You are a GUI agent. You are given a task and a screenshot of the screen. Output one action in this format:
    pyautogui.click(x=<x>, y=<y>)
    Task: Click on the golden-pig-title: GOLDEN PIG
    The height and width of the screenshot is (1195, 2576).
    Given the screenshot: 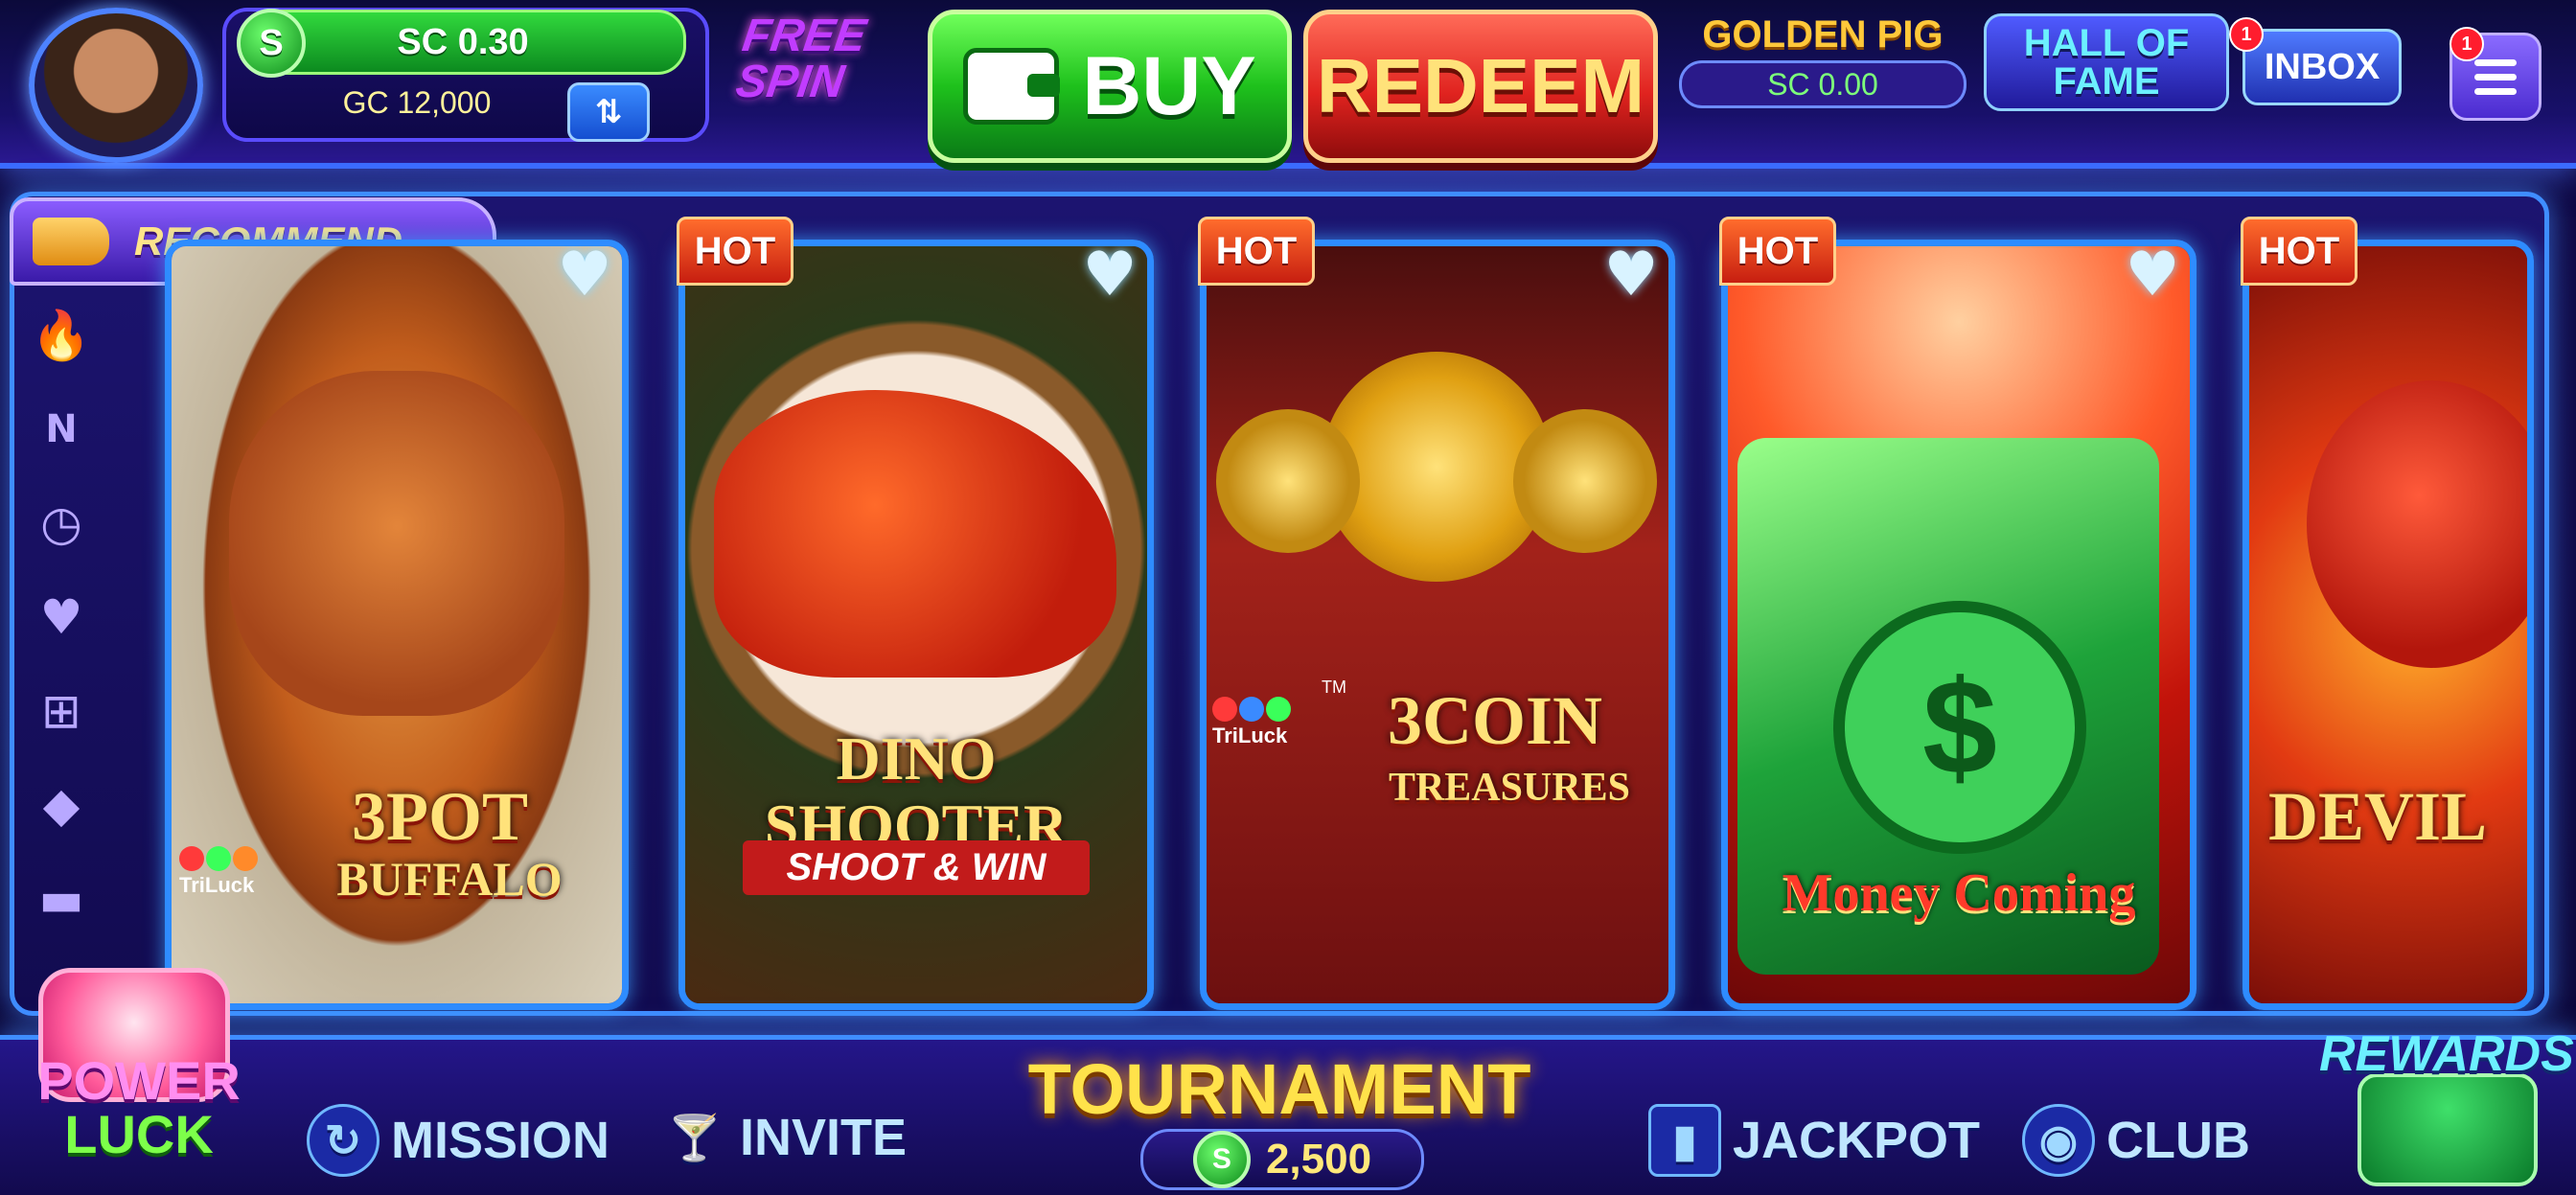 What is the action you would take?
    pyautogui.click(x=1823, y=34)
    